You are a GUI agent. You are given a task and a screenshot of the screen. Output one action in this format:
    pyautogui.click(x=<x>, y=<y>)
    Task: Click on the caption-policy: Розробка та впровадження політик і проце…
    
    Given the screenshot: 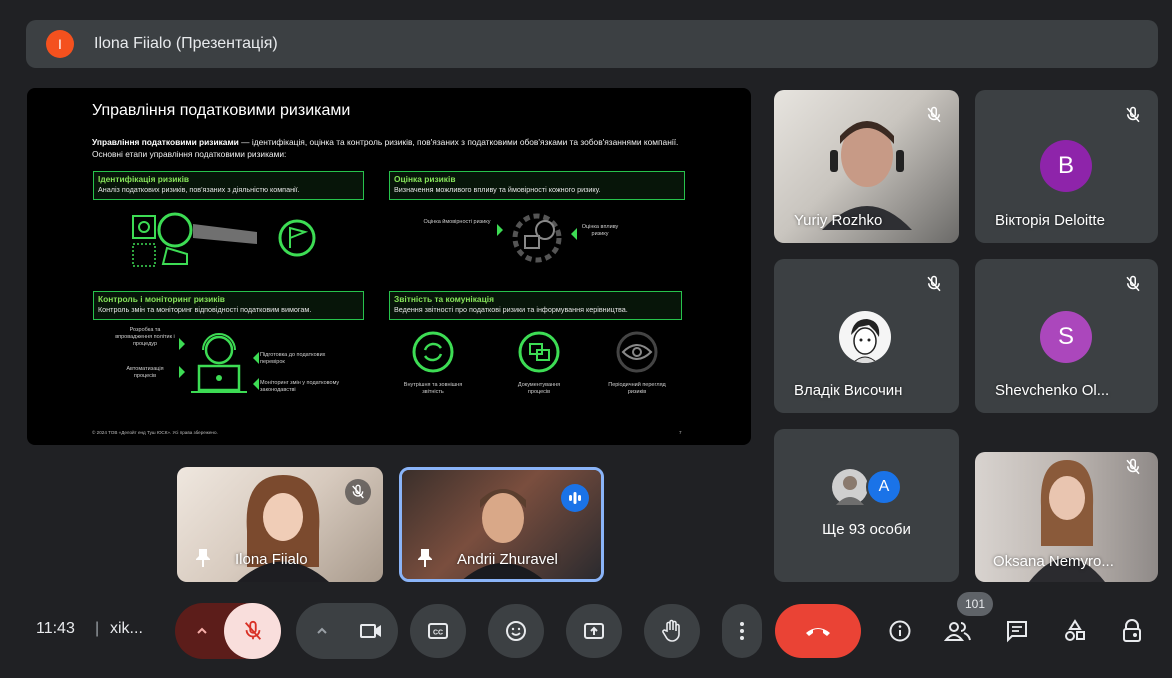 What is the action you would take?
    pyautogui.click(x=145, y=337)
    